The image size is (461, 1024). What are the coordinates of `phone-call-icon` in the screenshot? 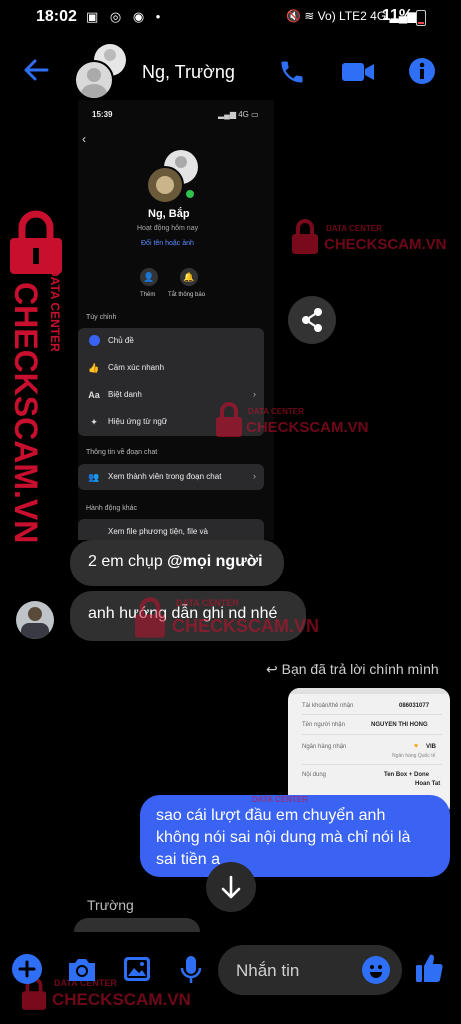 It's located at (292, 72).